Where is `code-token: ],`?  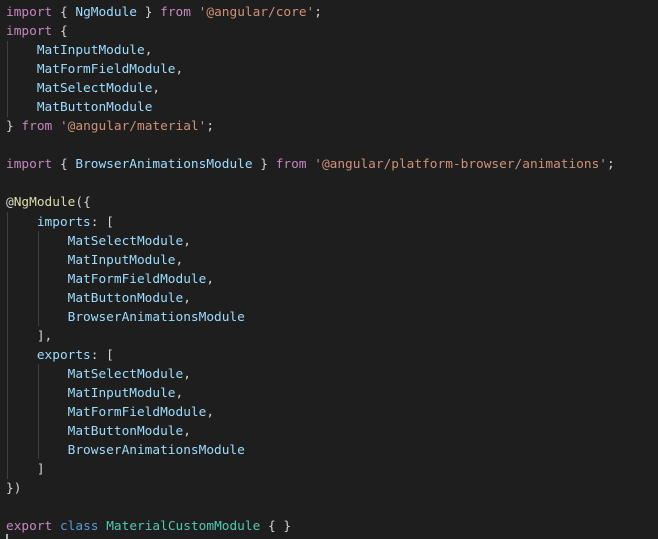
code-token: ], is located at coordinates (29, 336).